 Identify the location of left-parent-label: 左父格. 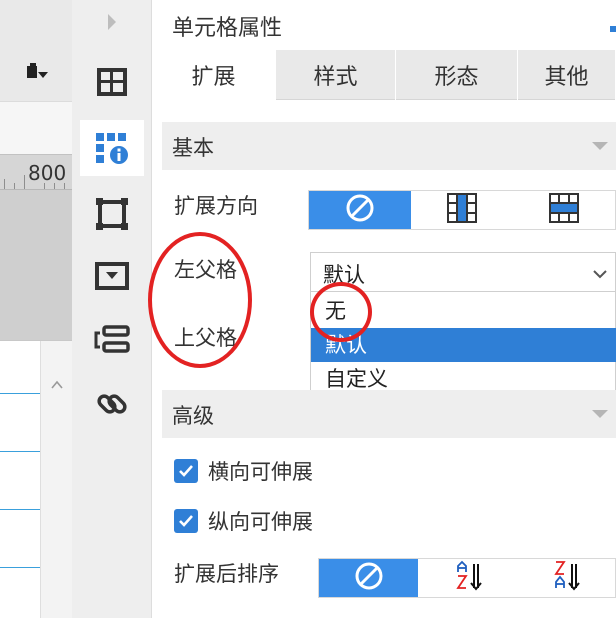
(205, 270).